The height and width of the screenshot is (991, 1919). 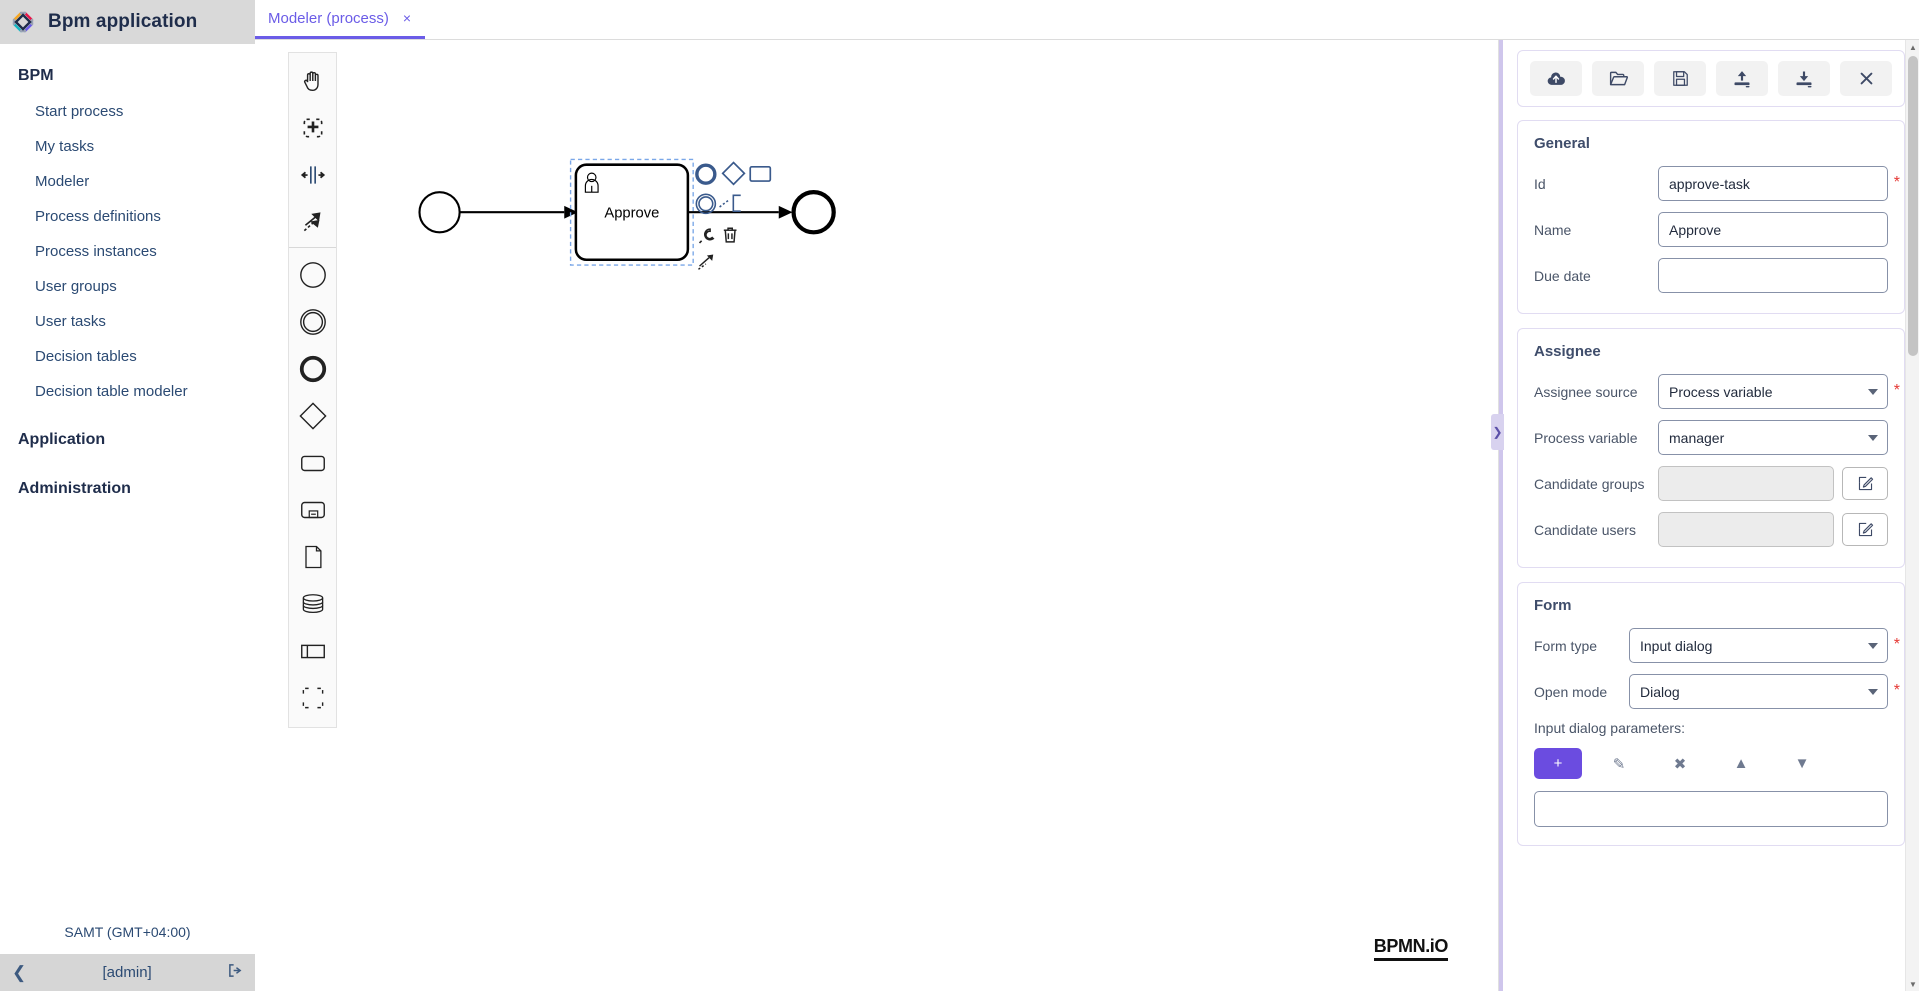 I want to click on remove-parameter-button: ✖, so click(x=1680, y=763).